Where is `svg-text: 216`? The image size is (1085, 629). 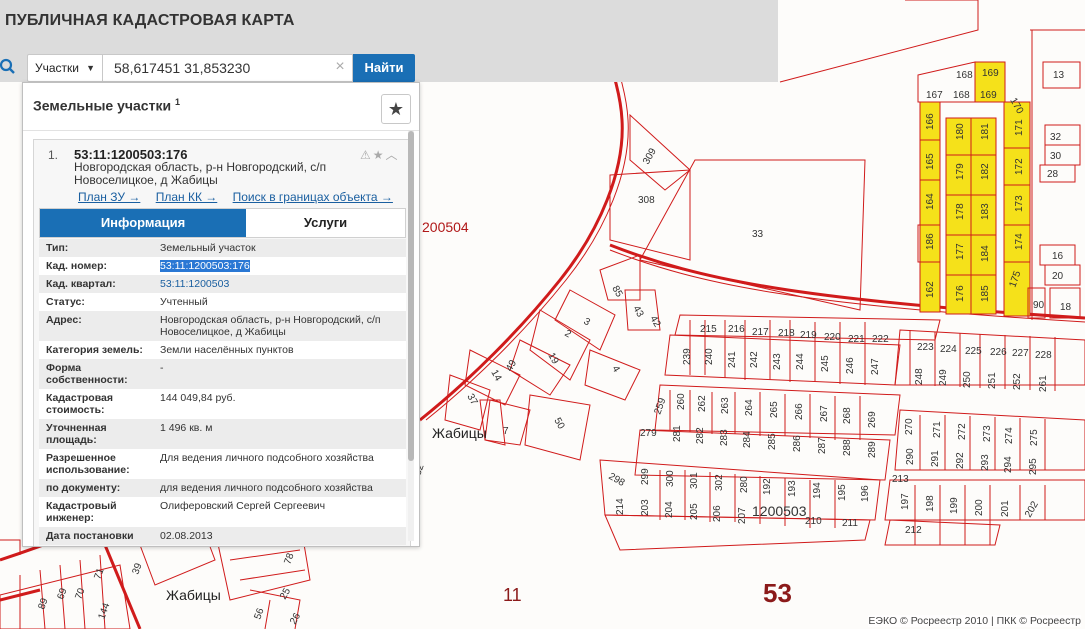 svg-text: 216 is located at coordinates (736, 329).